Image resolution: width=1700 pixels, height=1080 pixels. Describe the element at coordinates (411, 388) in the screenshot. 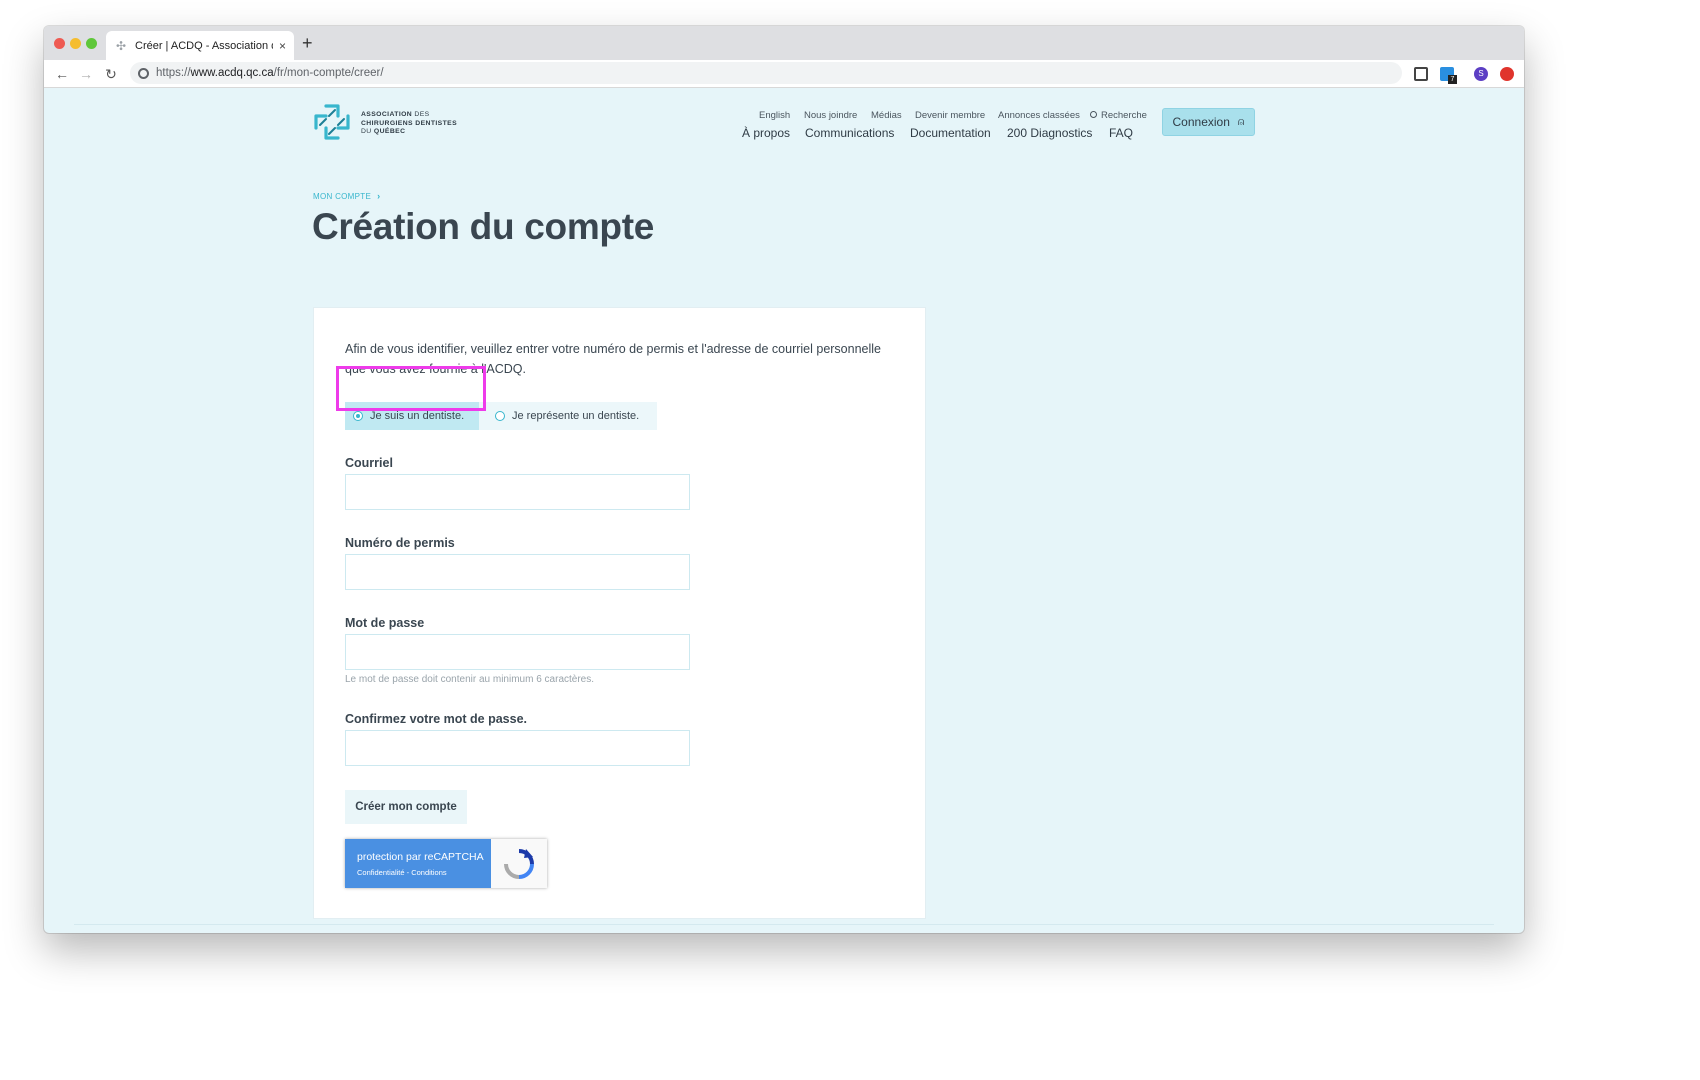

I see `selection-highlight-box` at that location.